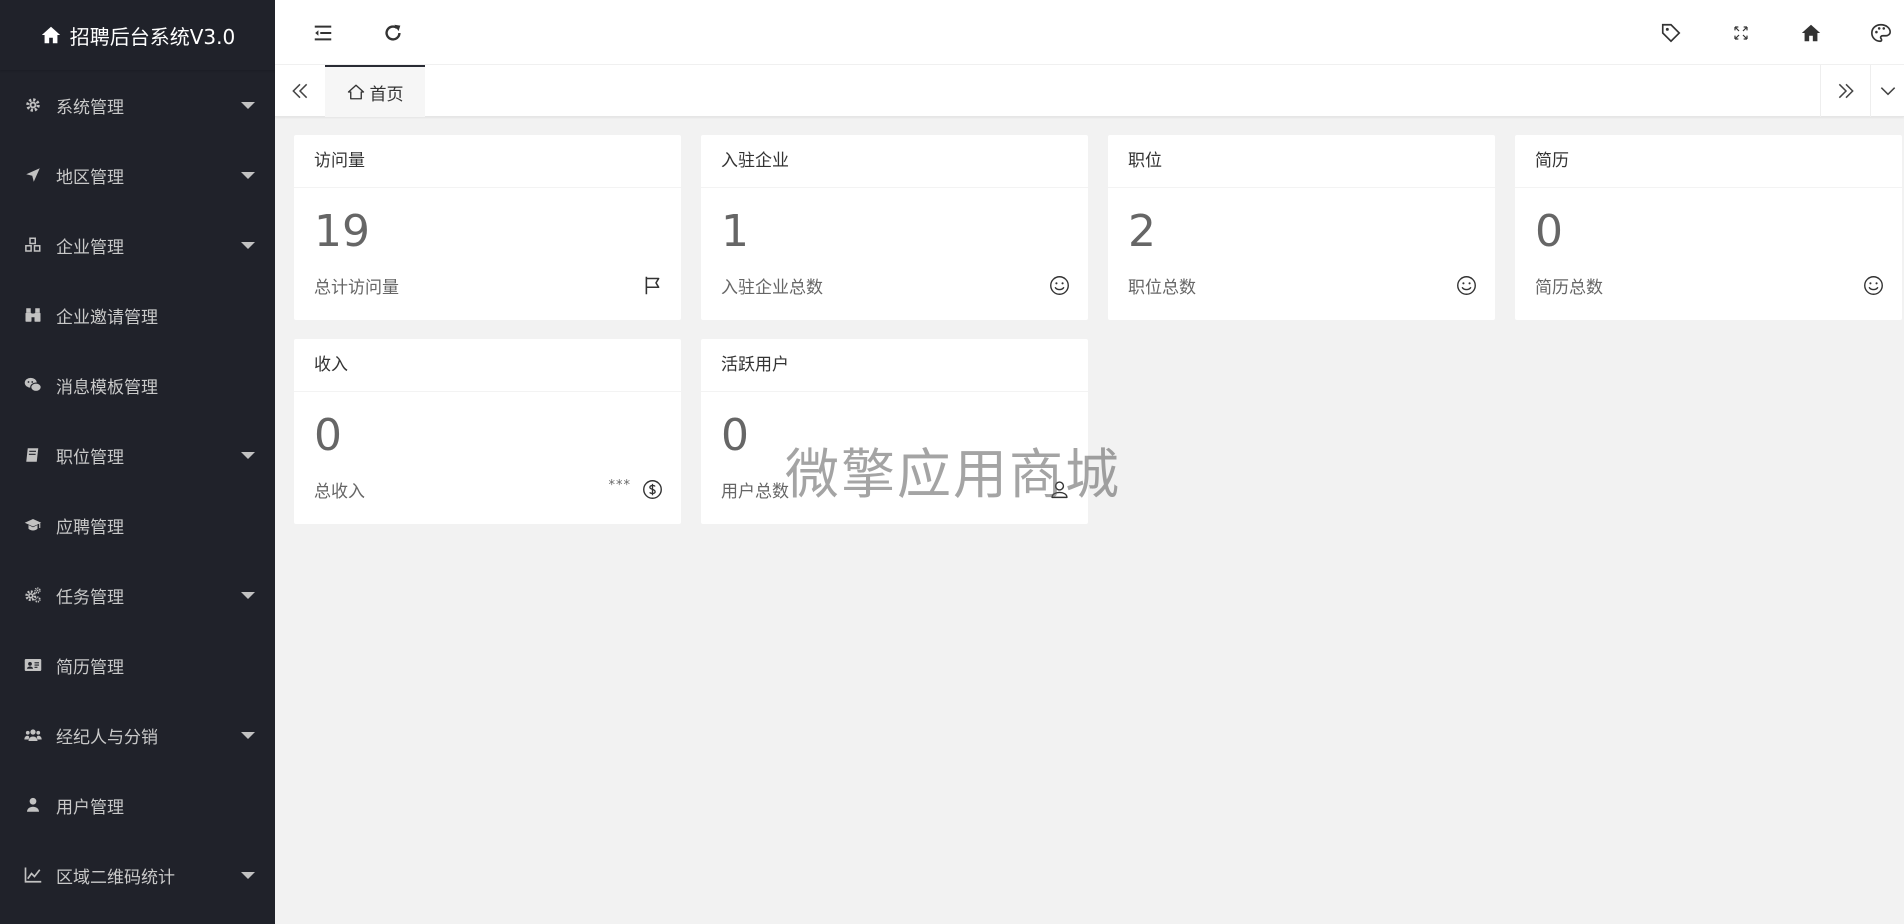 The image size is (1904, 924). I want to click on tabs-menu-button, so click(1887, 91).